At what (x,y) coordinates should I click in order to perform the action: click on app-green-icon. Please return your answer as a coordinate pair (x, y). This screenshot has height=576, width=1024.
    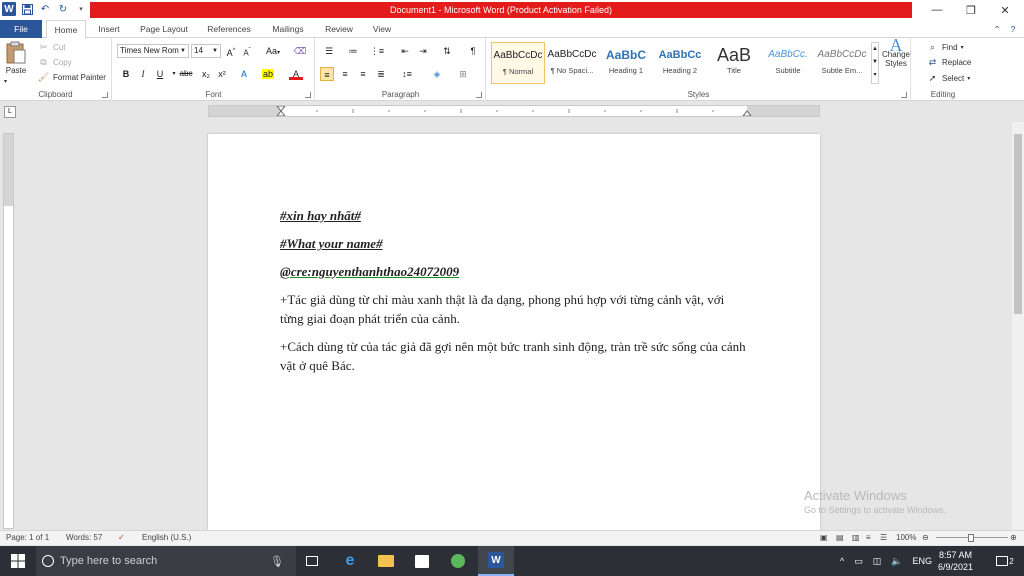
    Looking at the image, I should click on (458, 561).